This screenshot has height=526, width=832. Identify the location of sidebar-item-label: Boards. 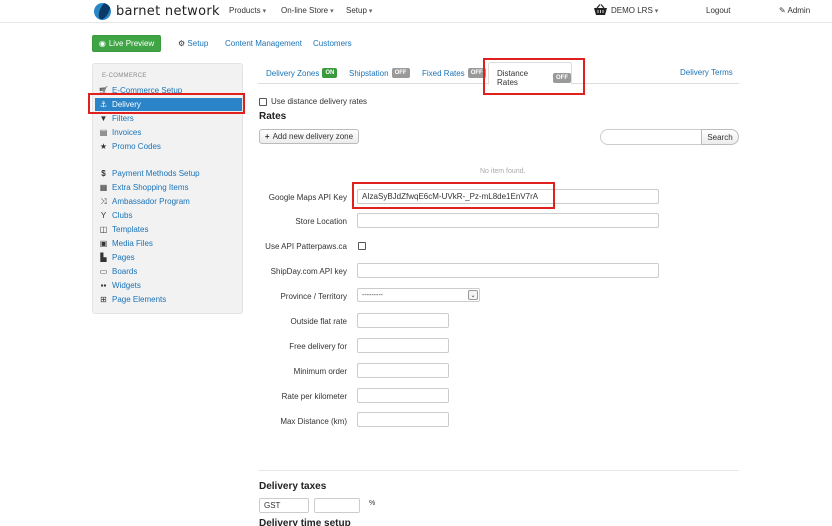
(125, 271).